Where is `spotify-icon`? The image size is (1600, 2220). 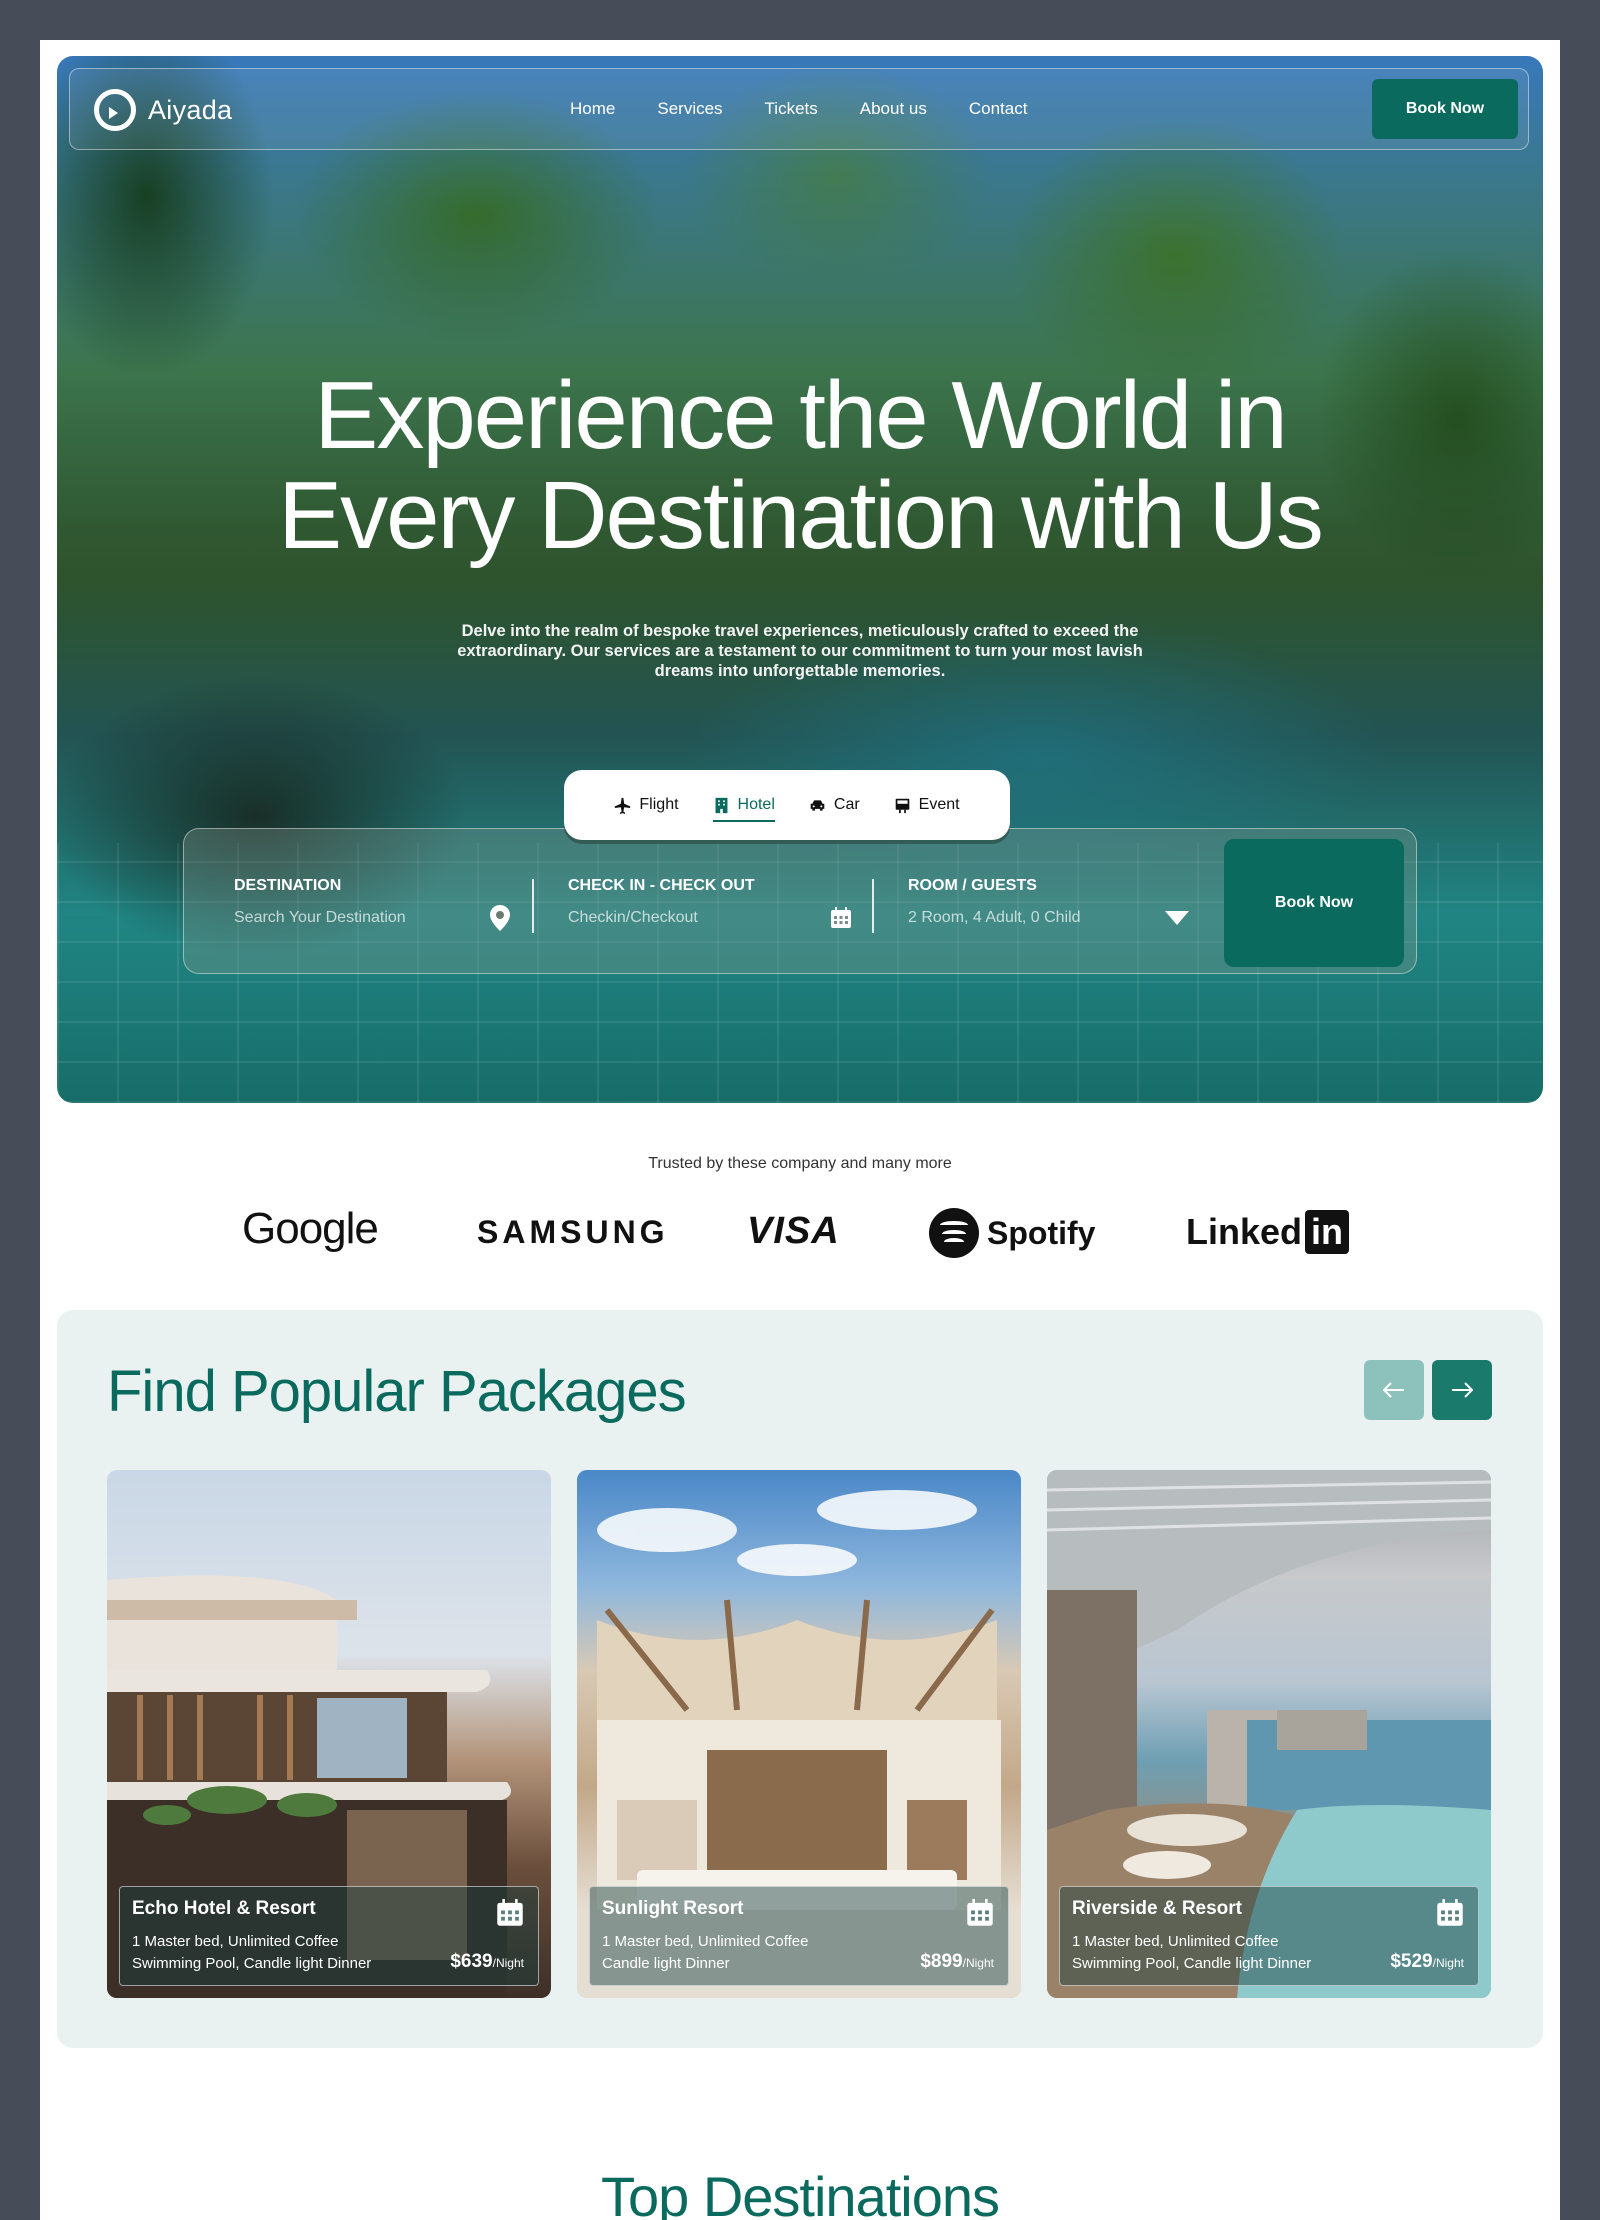
spotify-icon is located at coordinates (954, 1233).